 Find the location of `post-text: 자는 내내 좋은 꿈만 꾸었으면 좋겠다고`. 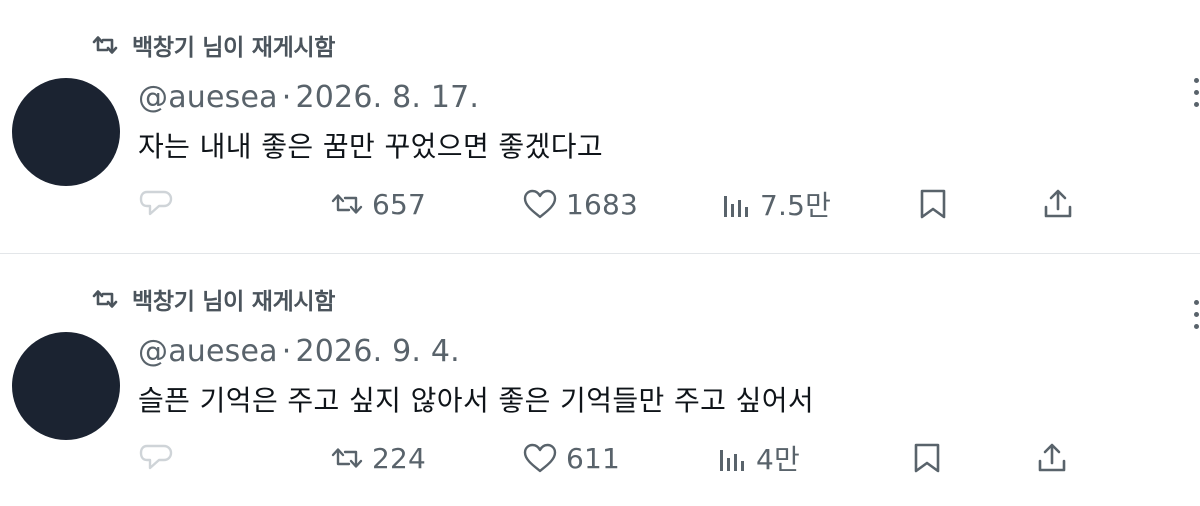

post-text: 자는 내내 좋은 꿈만 꾸었으면 좋겠다고 is located at coordinates (371, 146).